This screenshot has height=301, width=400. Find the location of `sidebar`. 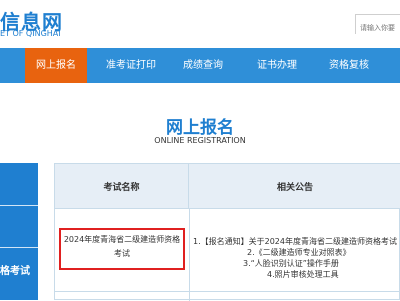

sidebar is located at coordinates (19, 231).